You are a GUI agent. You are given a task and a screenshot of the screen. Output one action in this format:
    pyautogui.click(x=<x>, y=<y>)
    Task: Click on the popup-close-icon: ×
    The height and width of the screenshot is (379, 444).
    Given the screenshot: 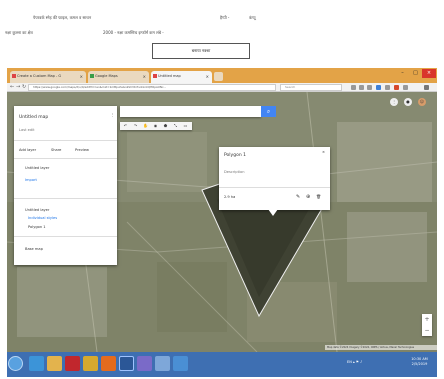 What is the action you would take?
    pyautogui.click(x=323, y=152)
    